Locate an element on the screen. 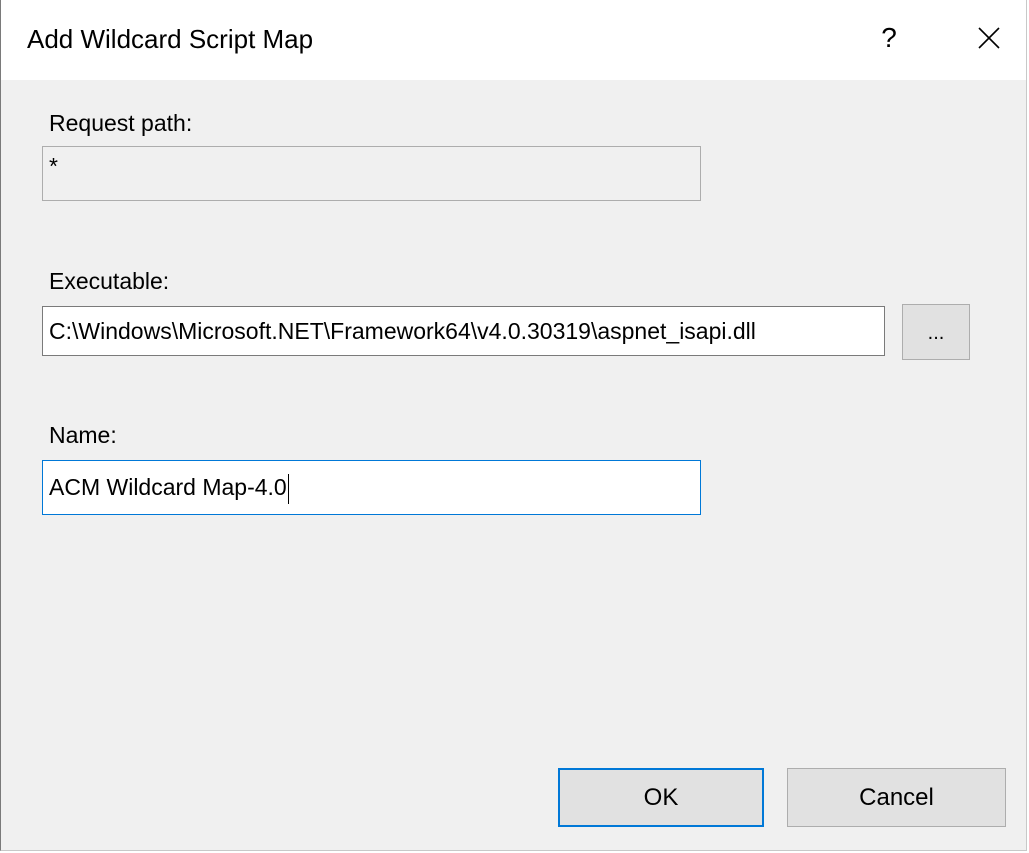 The height and width of the screenshot is (853, 1029). help-button: ? is located at coordinates (889, 38).